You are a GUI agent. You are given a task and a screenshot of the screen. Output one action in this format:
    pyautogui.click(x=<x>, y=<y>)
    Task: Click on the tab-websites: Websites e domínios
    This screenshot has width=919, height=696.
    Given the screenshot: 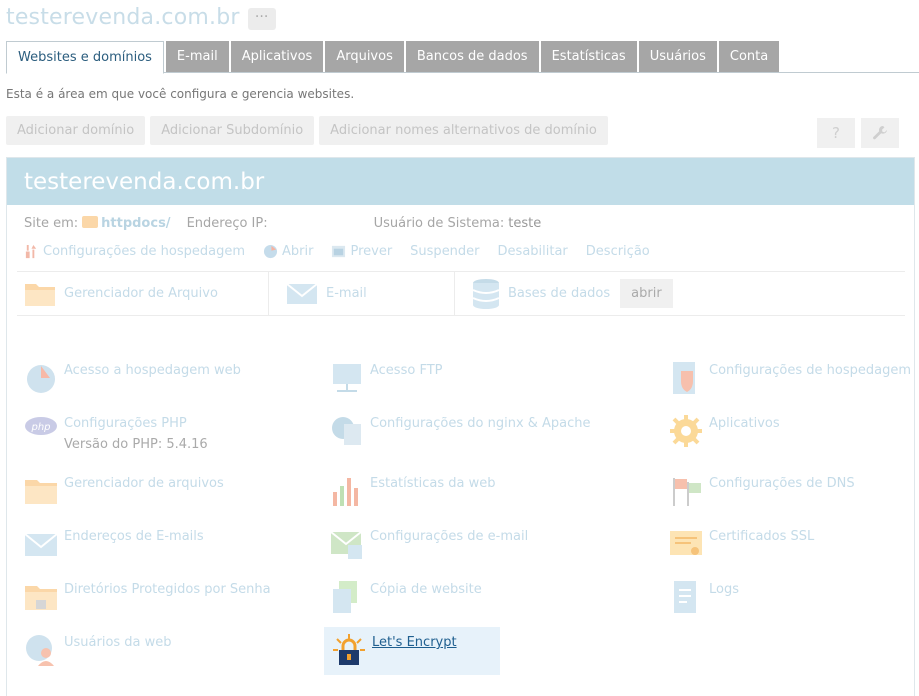 What is the action you would take?
    pyautogui.click(x=85, y=57)
    